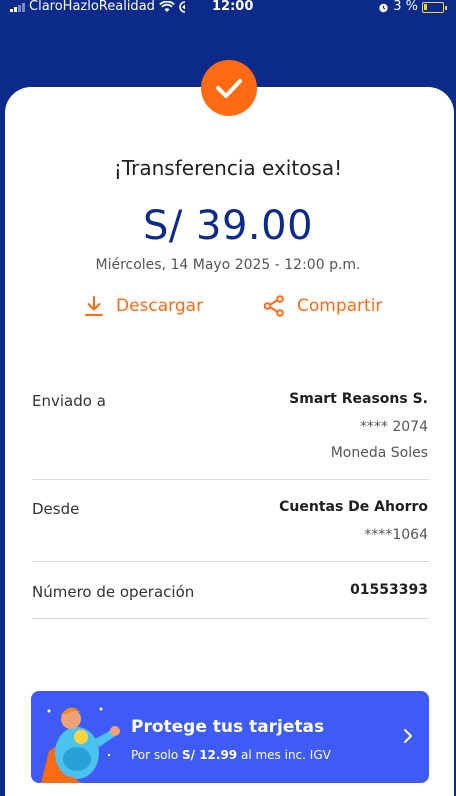 The width and height of the screenshot is (456, 796). Describe the element at coordinates (389, 590) in the screenshot. I see `operation-number: 01553393` at that location.